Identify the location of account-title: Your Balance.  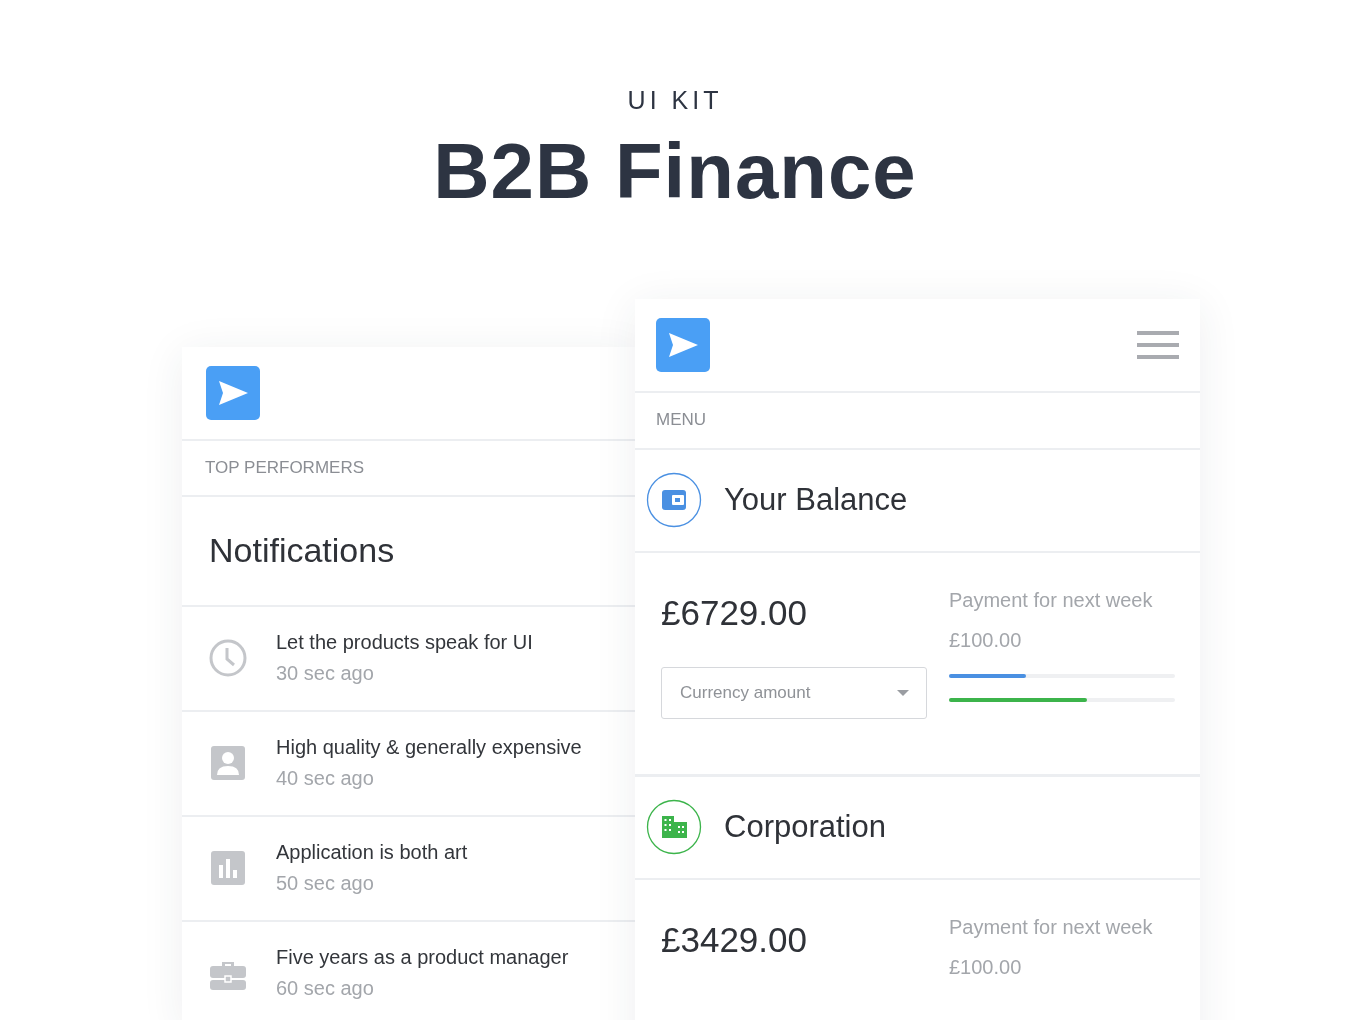
(816, 500).